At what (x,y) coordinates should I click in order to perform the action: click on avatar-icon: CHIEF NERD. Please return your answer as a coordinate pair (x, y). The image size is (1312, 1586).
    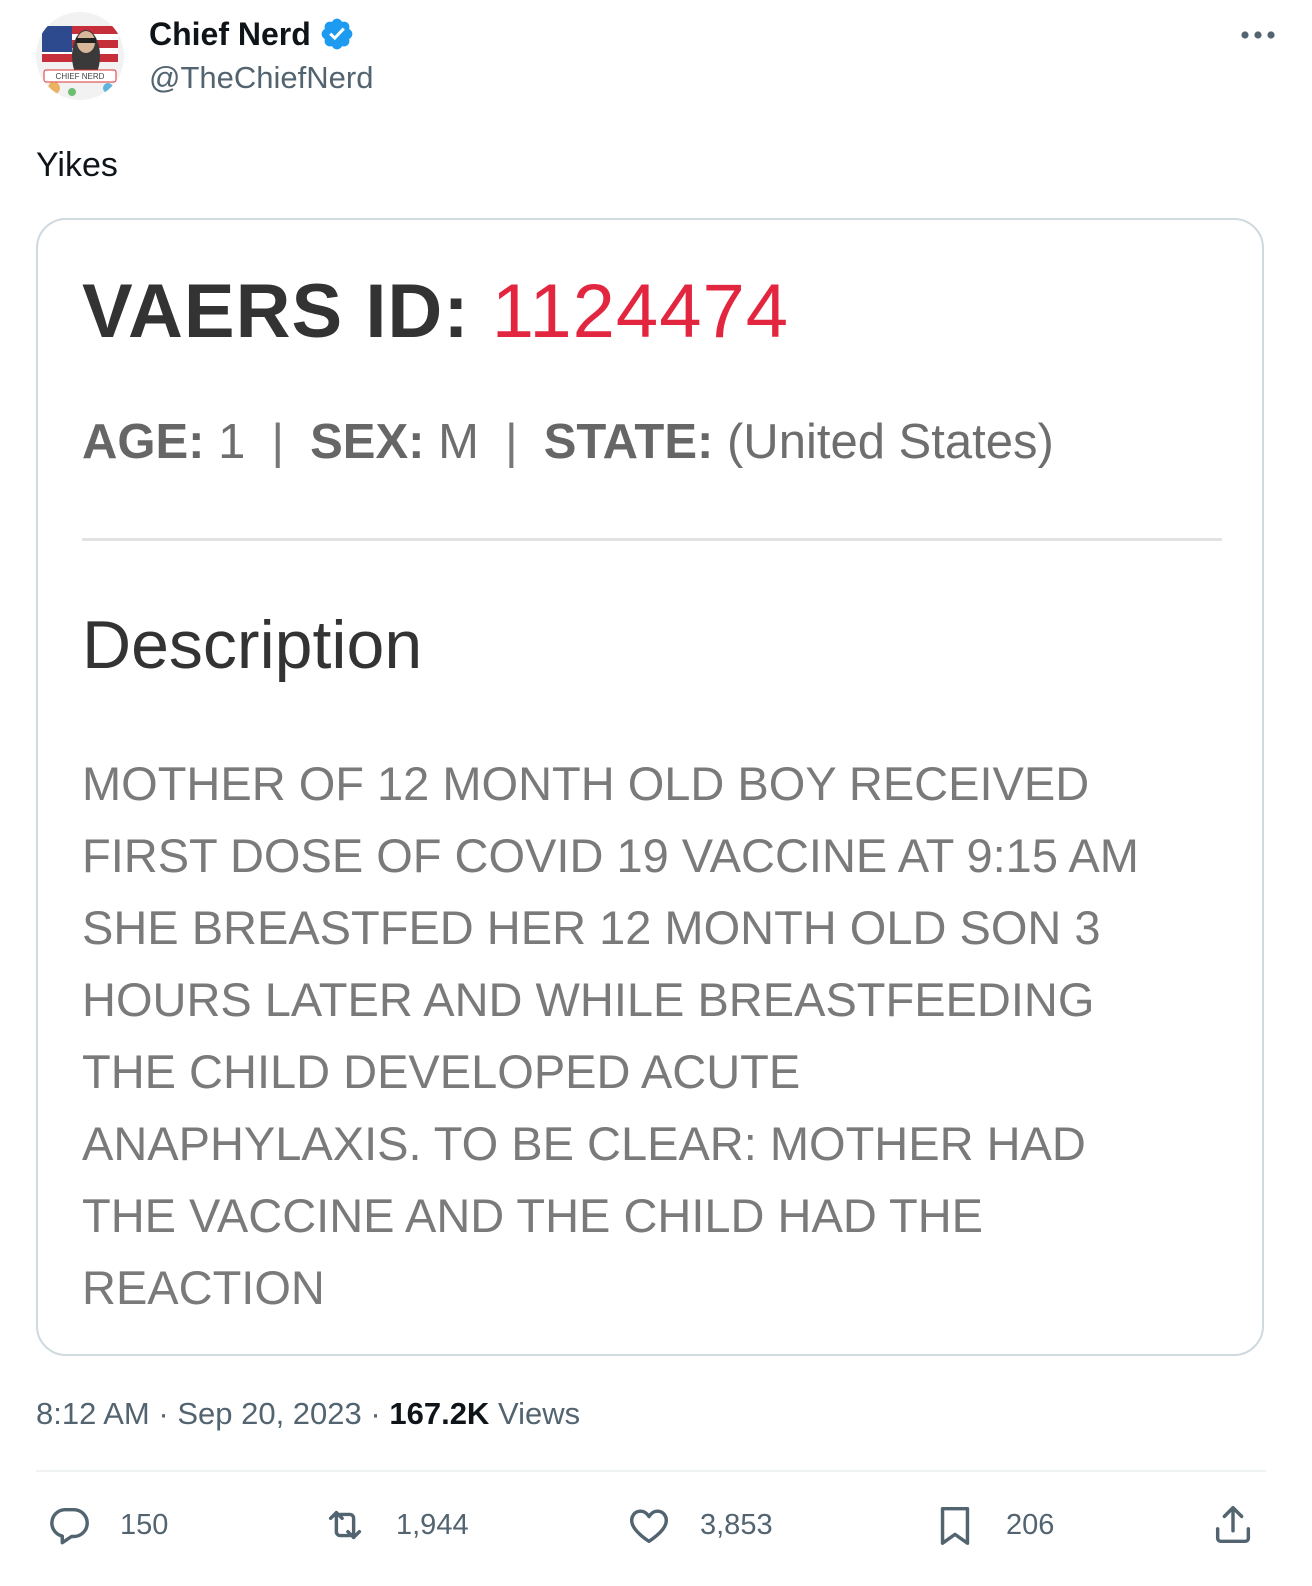
    Looking at the image, I should click on (80, 56).